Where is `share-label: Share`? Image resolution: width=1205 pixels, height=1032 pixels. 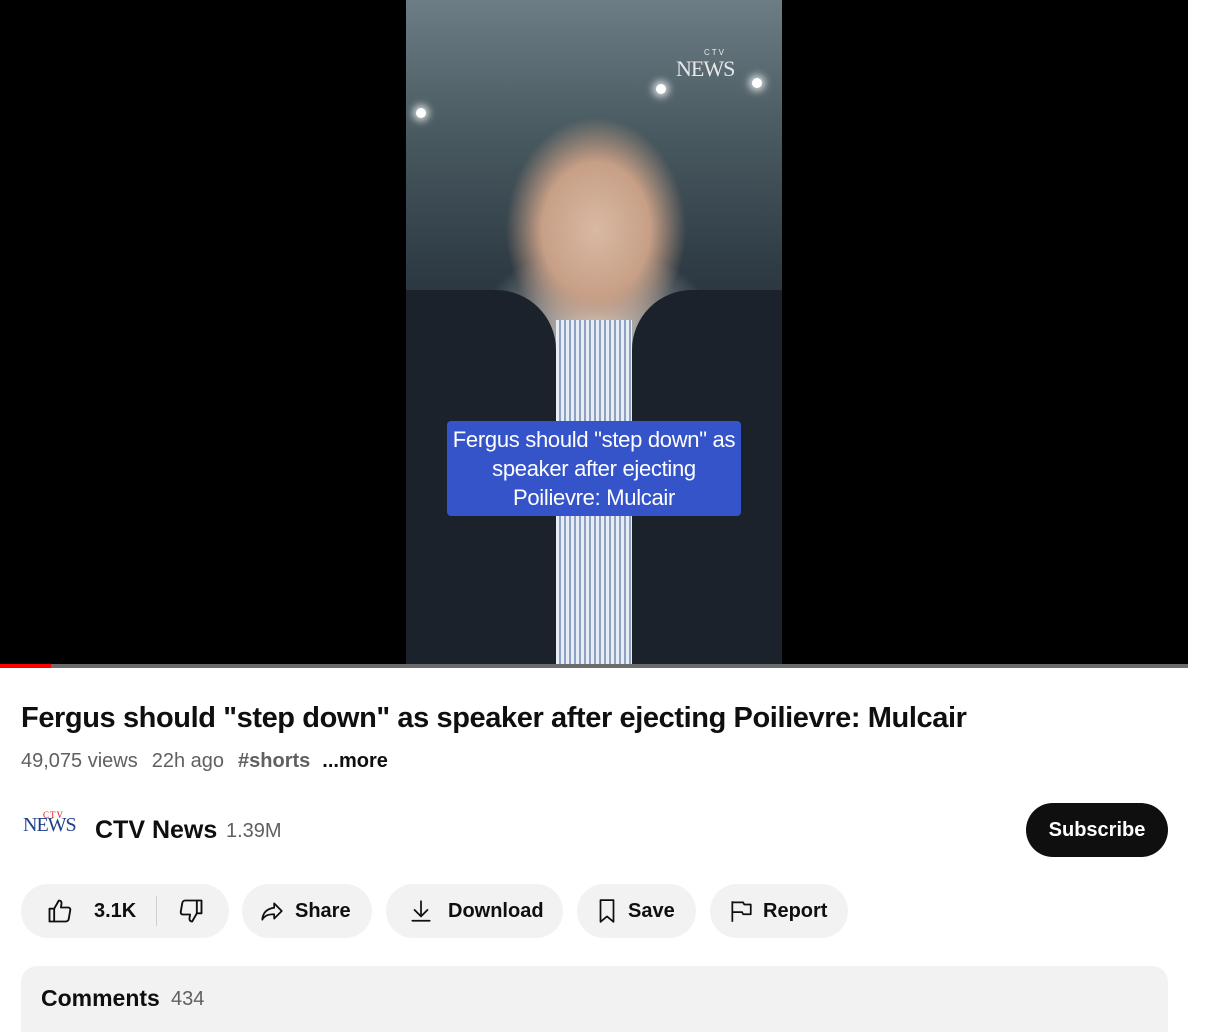 share-label: Share is located at coordinates (323, 910).